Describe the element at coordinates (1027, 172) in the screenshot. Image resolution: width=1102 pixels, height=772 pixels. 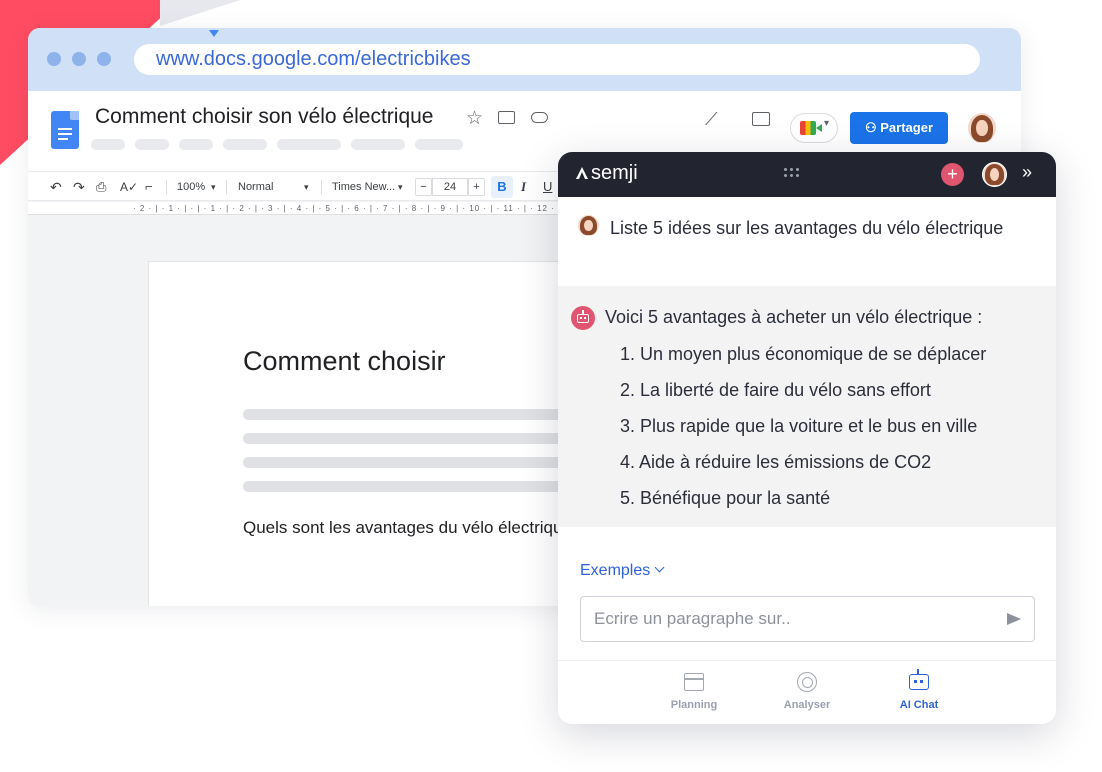
I see `collapse-panel-icon: »` at that location.